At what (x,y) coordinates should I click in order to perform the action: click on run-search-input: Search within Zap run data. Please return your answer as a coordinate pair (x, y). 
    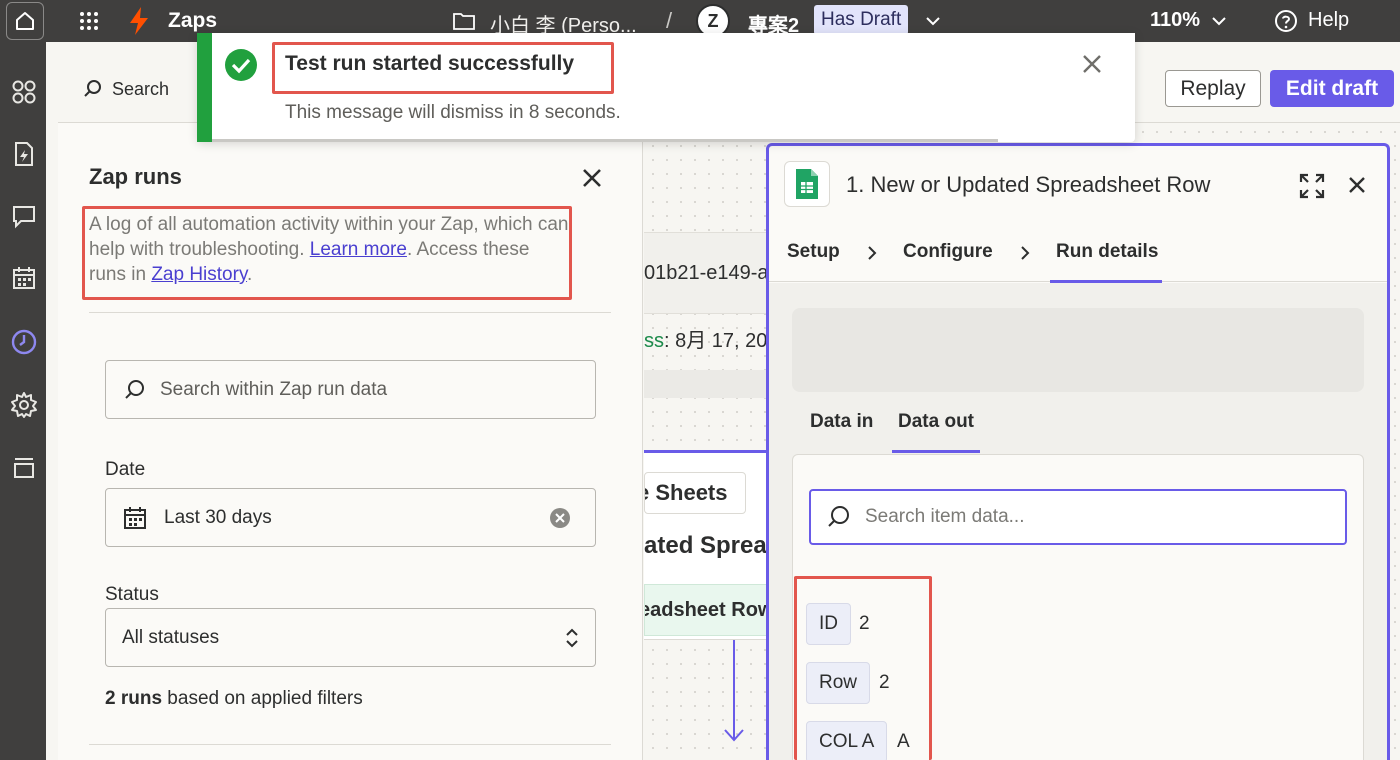
    Looking at the image, I should click on (350, 389).